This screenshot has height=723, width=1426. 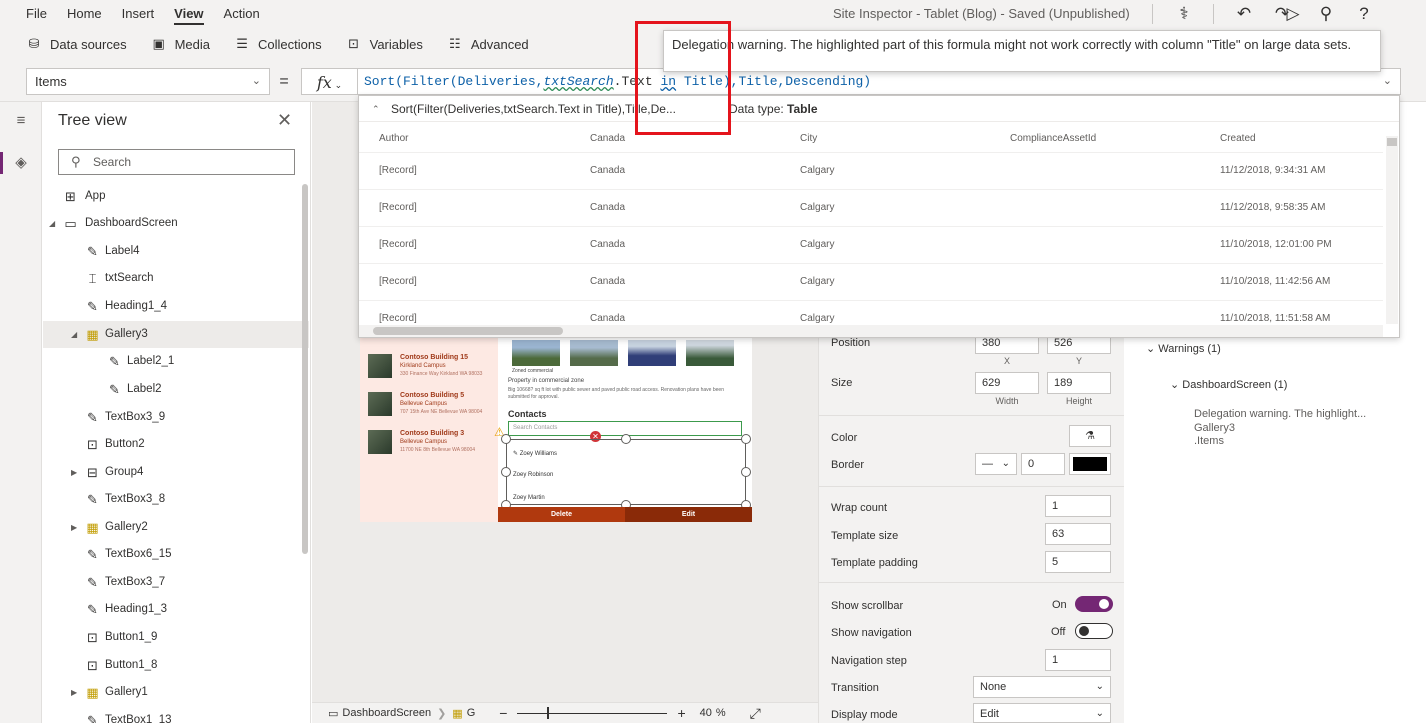 I want to click on border-color-button, so click(x=1090, y=464).